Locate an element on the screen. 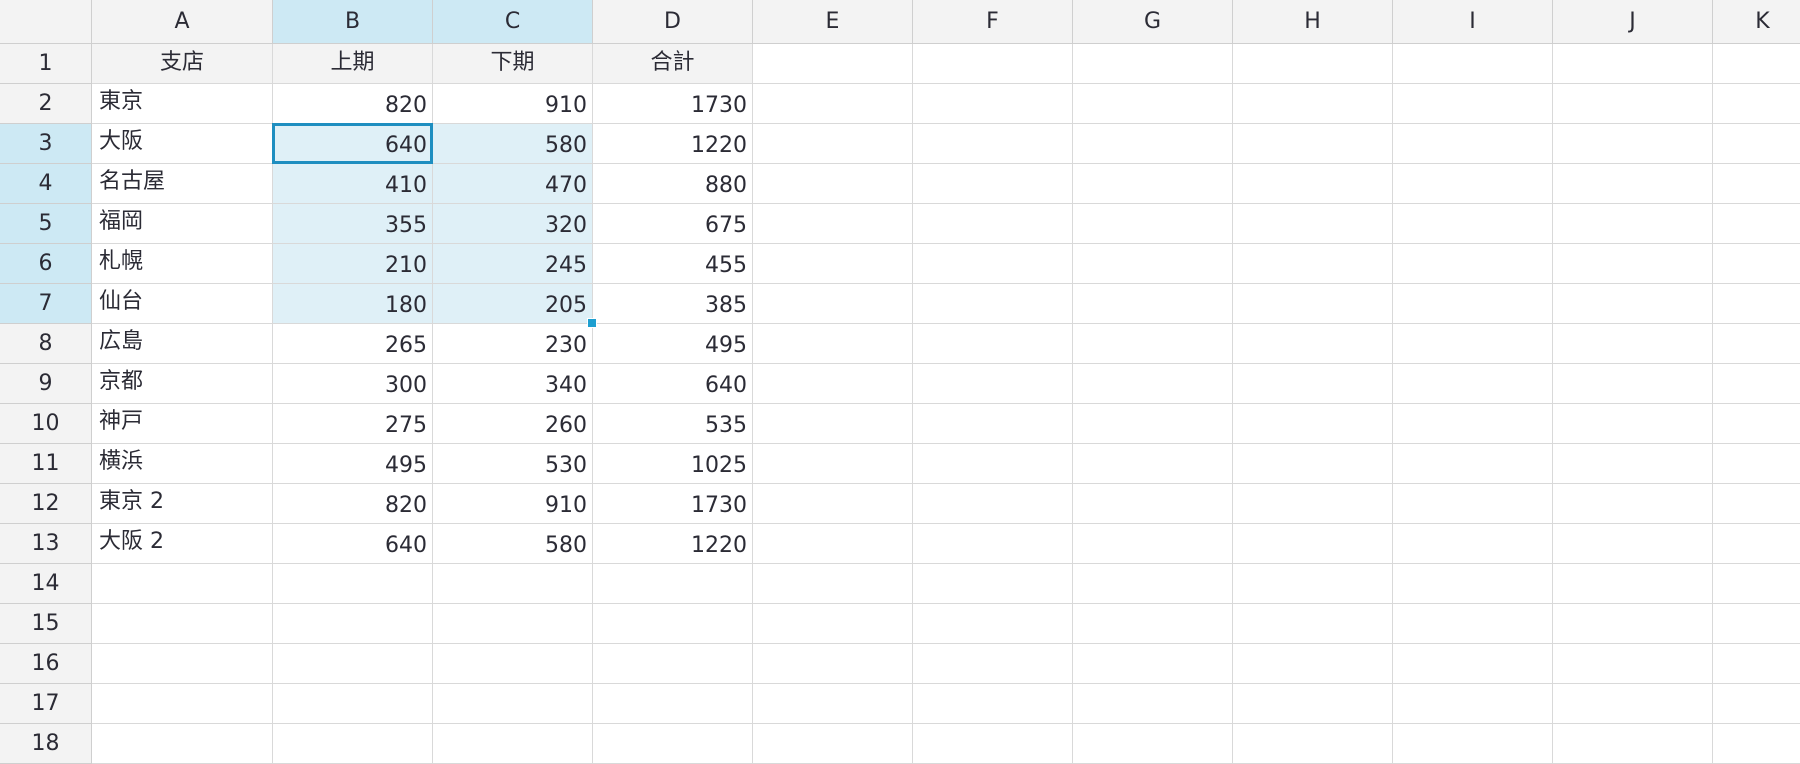  cell-c17 is located at coordinates (513, 704).